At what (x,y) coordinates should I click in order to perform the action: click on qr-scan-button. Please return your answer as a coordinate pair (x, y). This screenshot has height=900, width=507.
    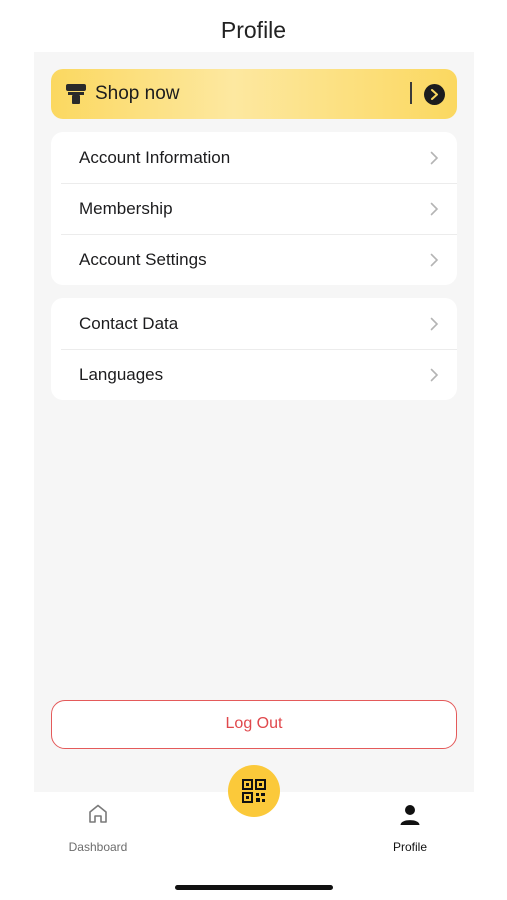
    Looking at the image, I should click on (254, 791).